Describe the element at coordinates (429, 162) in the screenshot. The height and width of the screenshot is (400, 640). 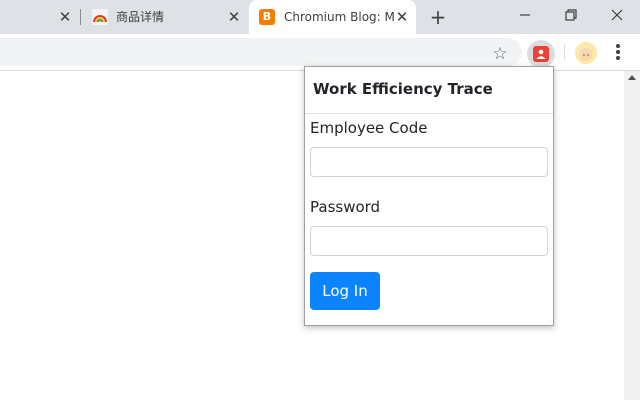
I see `employee-code-input` at that location.